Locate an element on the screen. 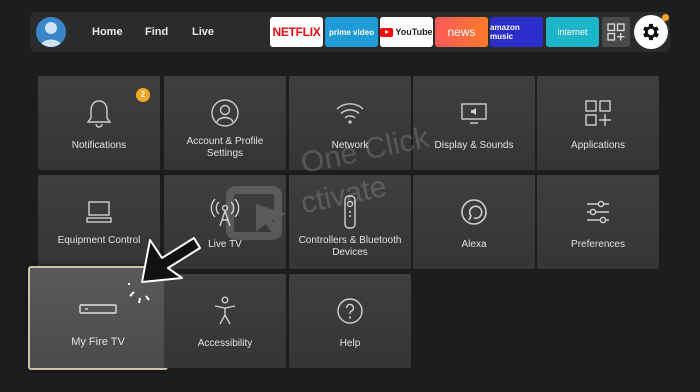 Image resolution: width=700 pixels, height=392 pixels. tile-accessibility: Accessibility is located at coordinates (225, 321).